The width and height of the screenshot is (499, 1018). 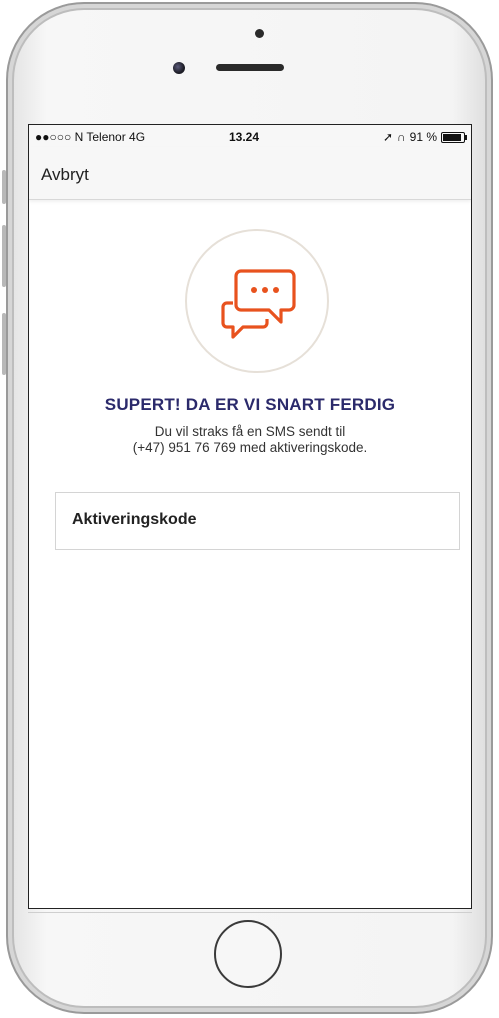 What do you see at coordinates (250, 404) in the screenshot?
I see `page-headline: SUPERT! DA ER VI SNART FERDIG` at bounding box center [250, 404].